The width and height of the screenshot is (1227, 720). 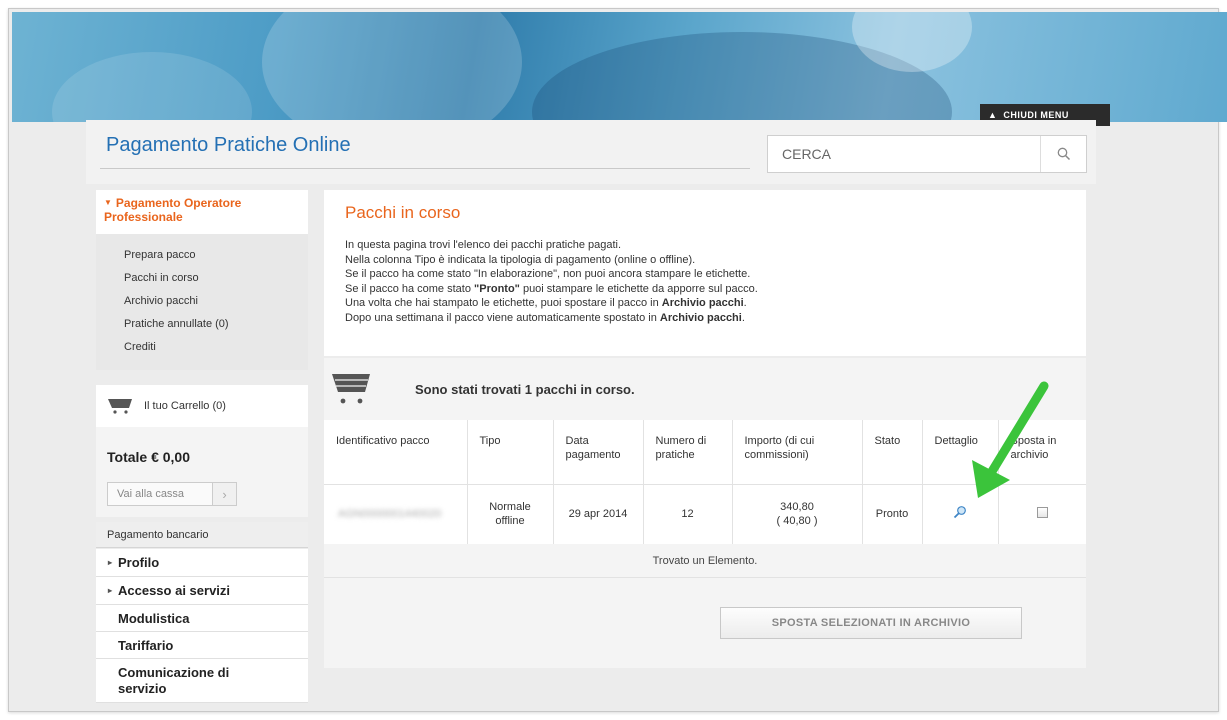 I want to click on cell-sposta, so click(x=1042, y=514).